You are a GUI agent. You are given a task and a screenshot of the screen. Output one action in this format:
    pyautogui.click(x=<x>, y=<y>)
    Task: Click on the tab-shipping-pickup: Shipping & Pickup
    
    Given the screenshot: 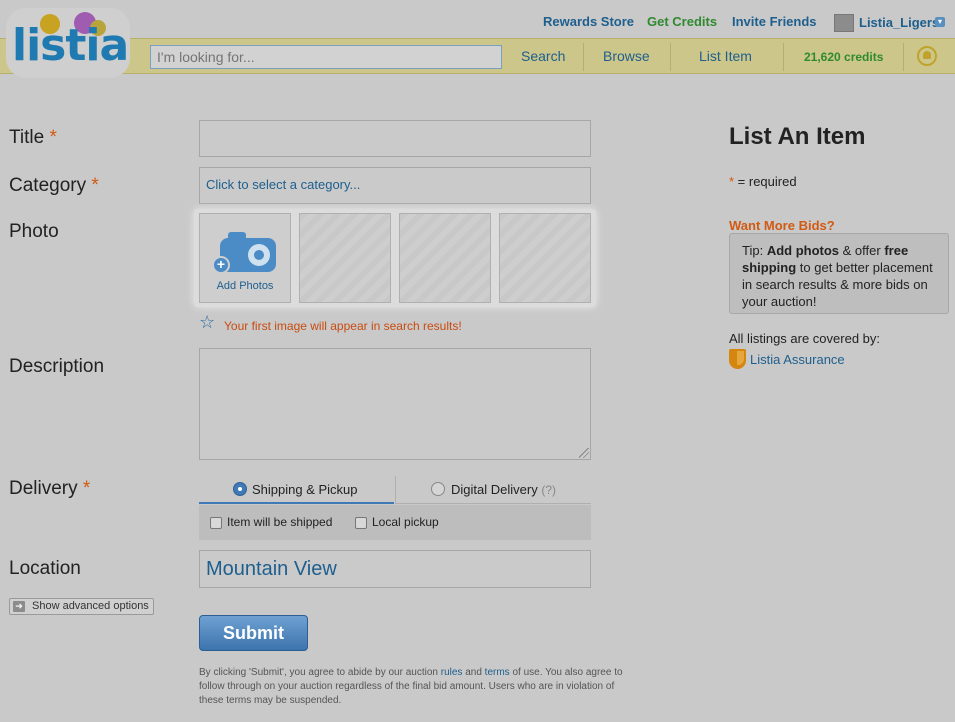 What is the action you would take?
    pyautogui.click(x=296, y=490)
    